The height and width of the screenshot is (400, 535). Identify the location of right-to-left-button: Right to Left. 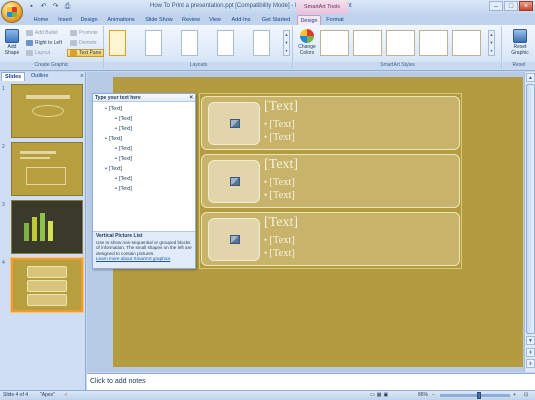
(44, 43).